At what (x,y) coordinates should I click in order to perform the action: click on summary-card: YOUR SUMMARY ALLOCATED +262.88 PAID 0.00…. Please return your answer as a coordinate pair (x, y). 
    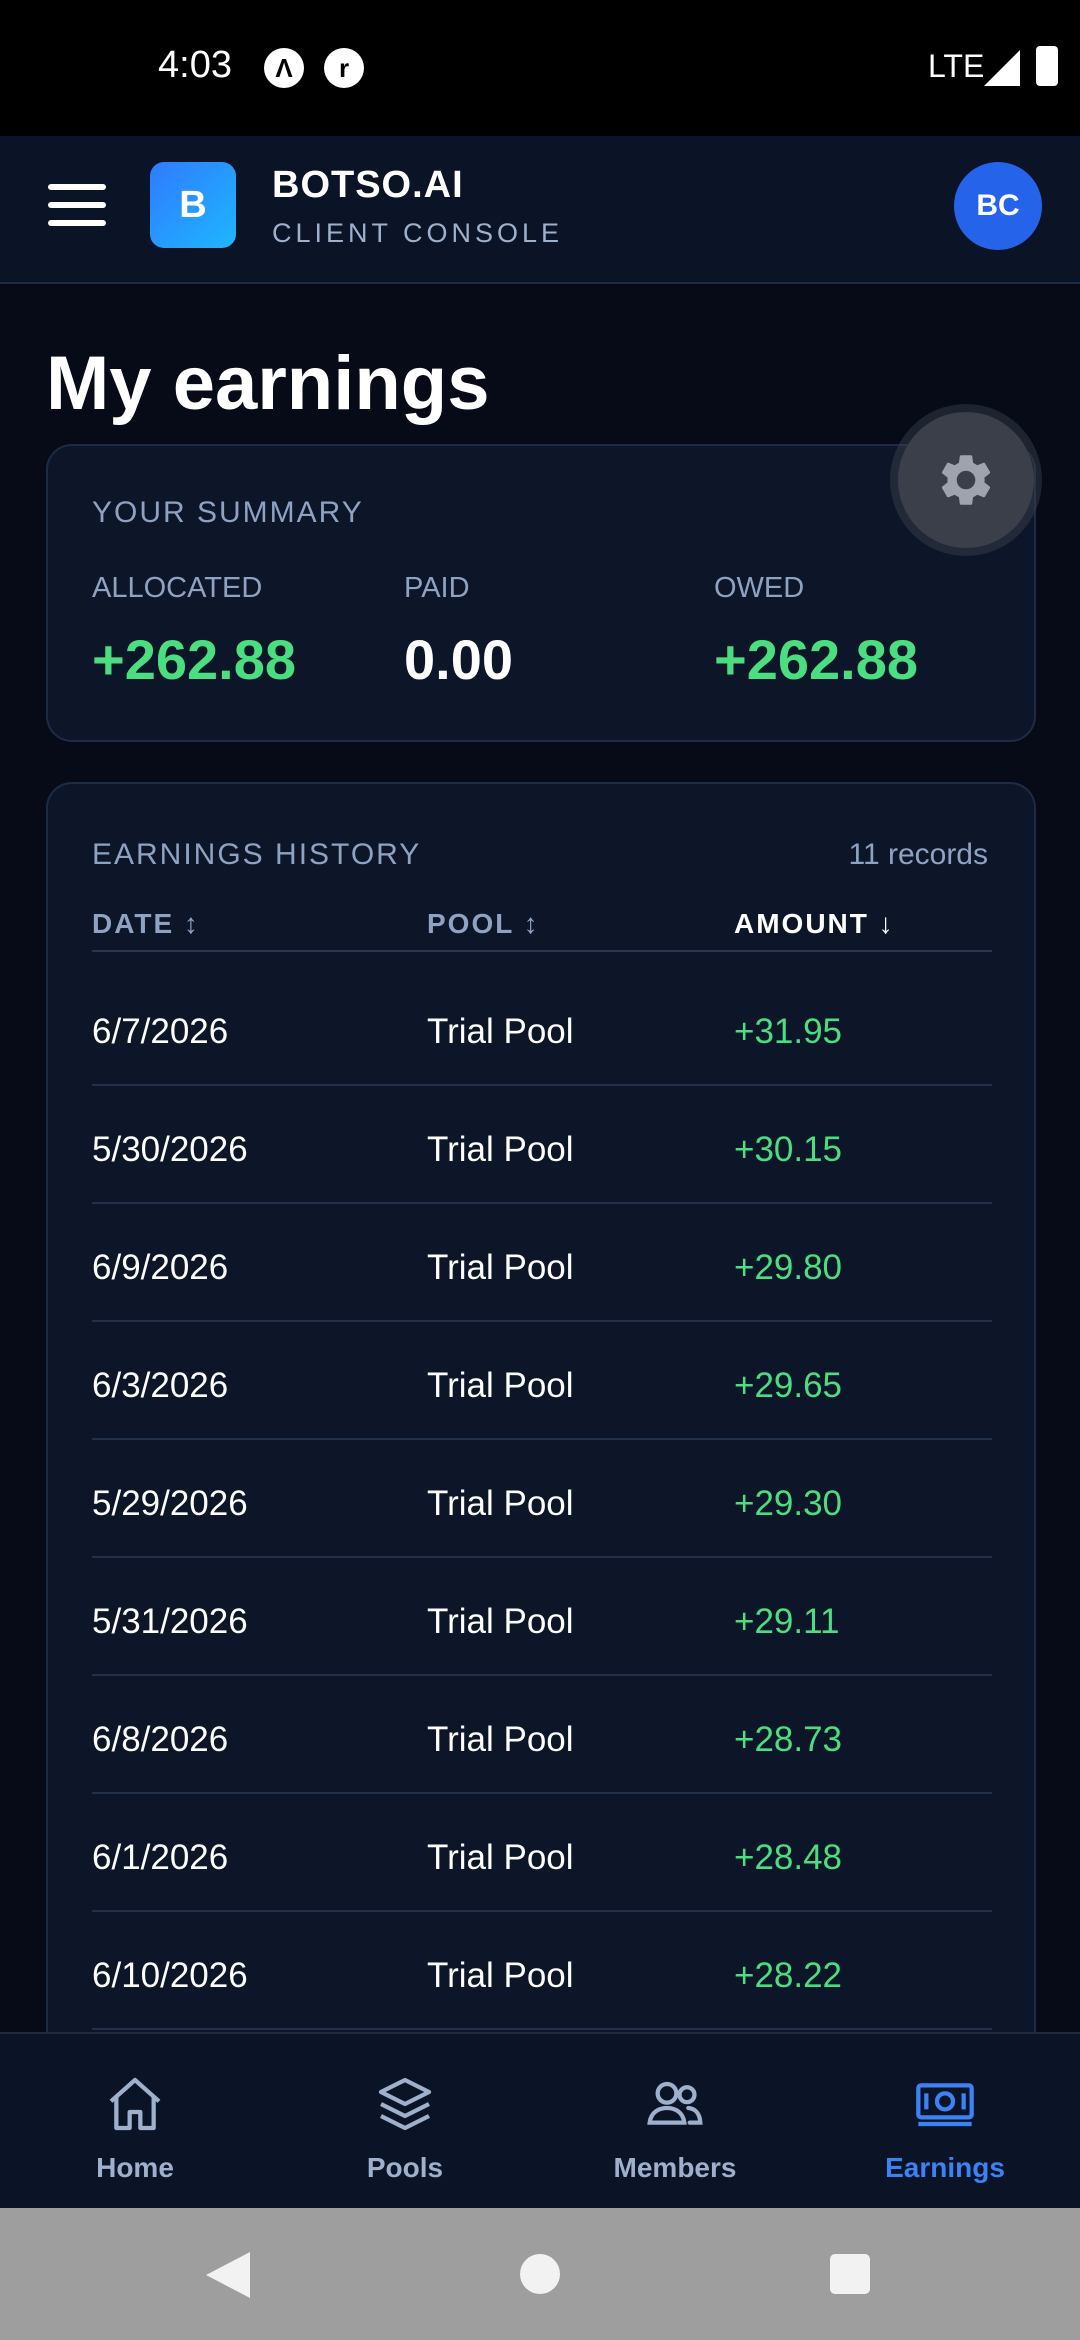
    Looking at the image, I should click on (541, 593).